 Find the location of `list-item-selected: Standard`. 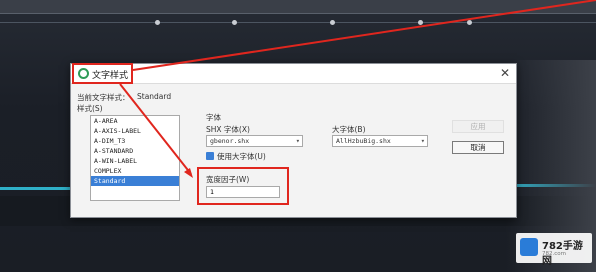

list-item-selected: Standard is located at coordinates (135, 181).